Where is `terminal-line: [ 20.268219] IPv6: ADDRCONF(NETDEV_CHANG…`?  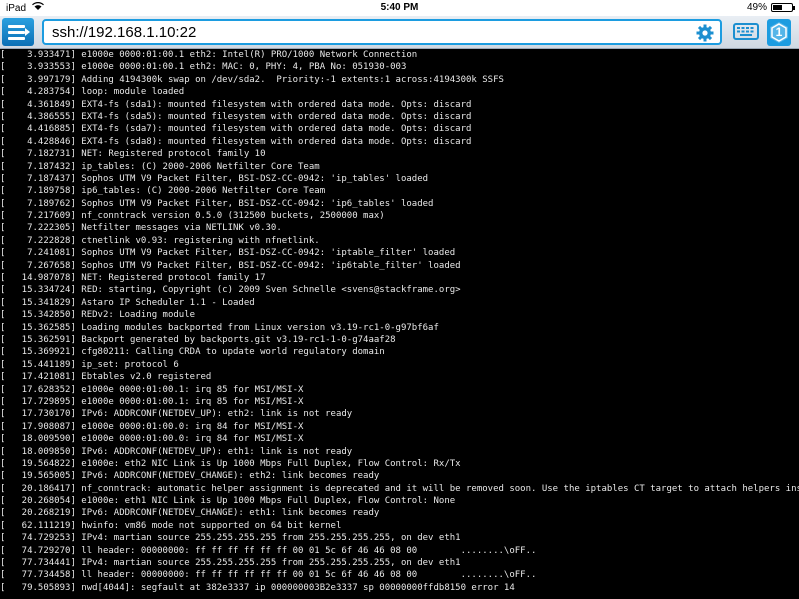
terminal-line: [ 20.268219] IPv6: ADDRCONF(NETDEV_CHANG… is located at coordinates (190, 513).